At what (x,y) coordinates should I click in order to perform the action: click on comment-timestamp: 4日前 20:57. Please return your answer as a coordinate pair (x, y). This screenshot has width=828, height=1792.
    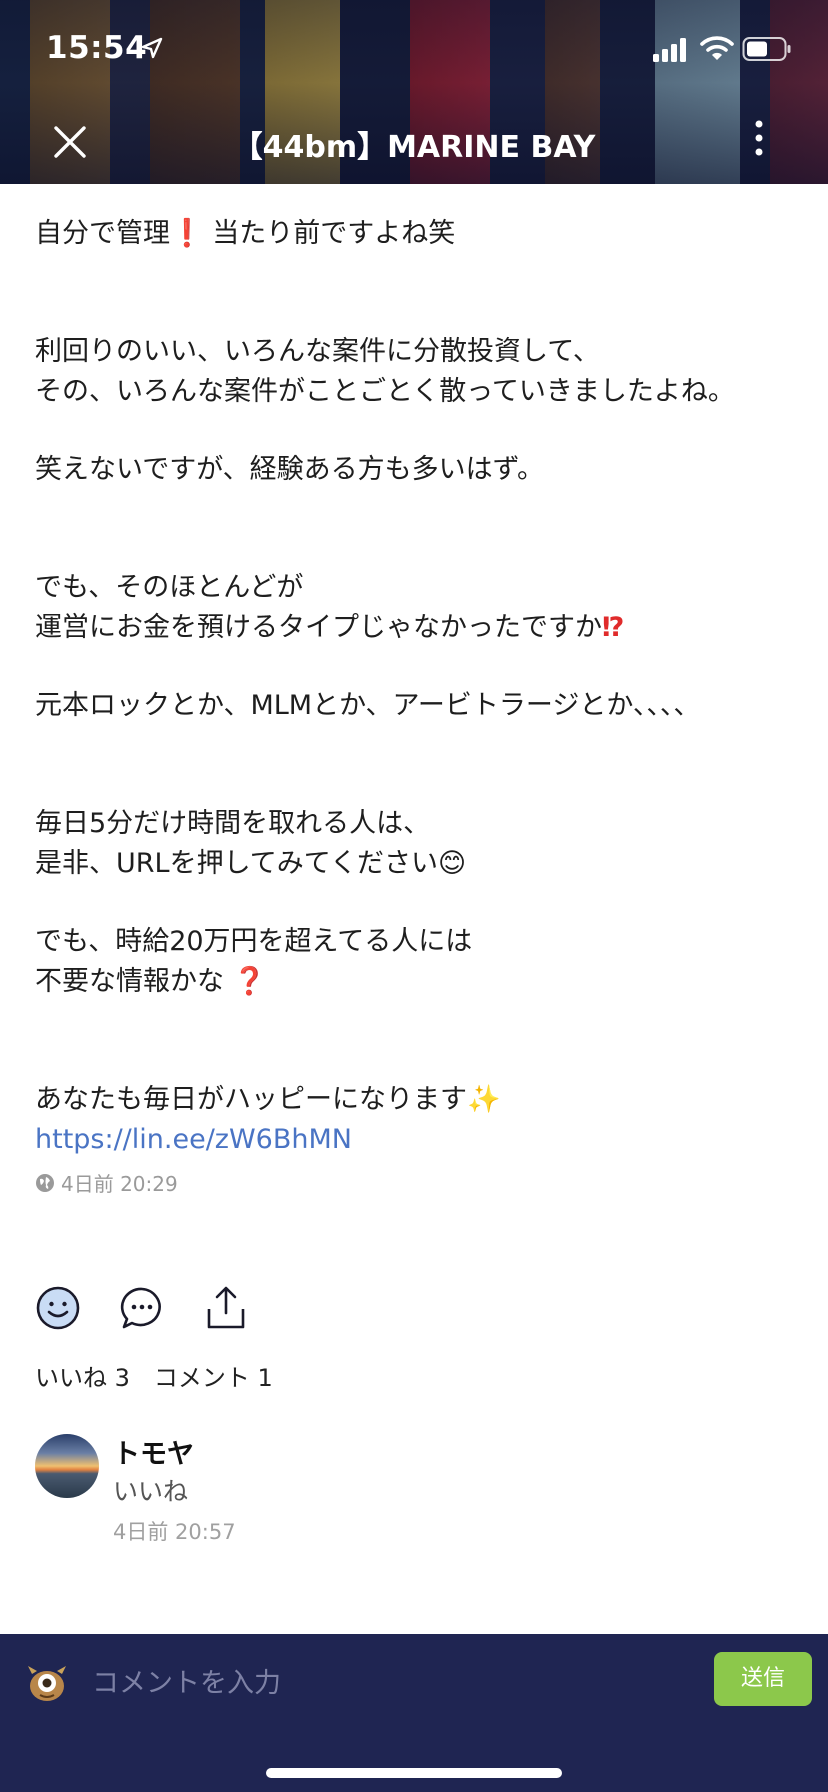
    Looking at the image, I should click on (174, 1532).